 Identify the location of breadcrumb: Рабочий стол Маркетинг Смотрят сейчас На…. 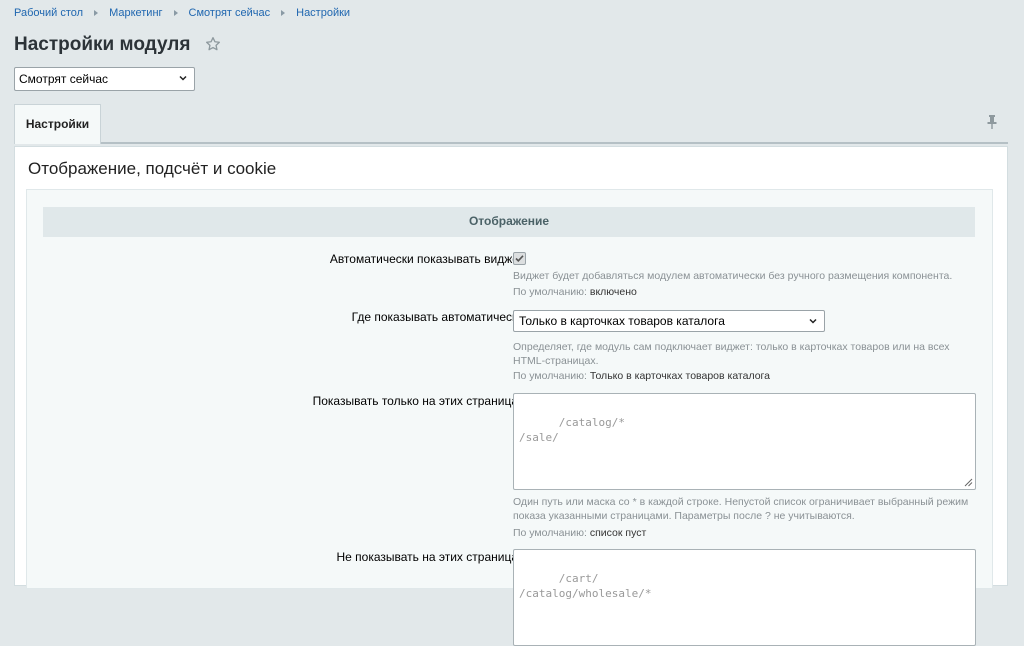
(182, 13).